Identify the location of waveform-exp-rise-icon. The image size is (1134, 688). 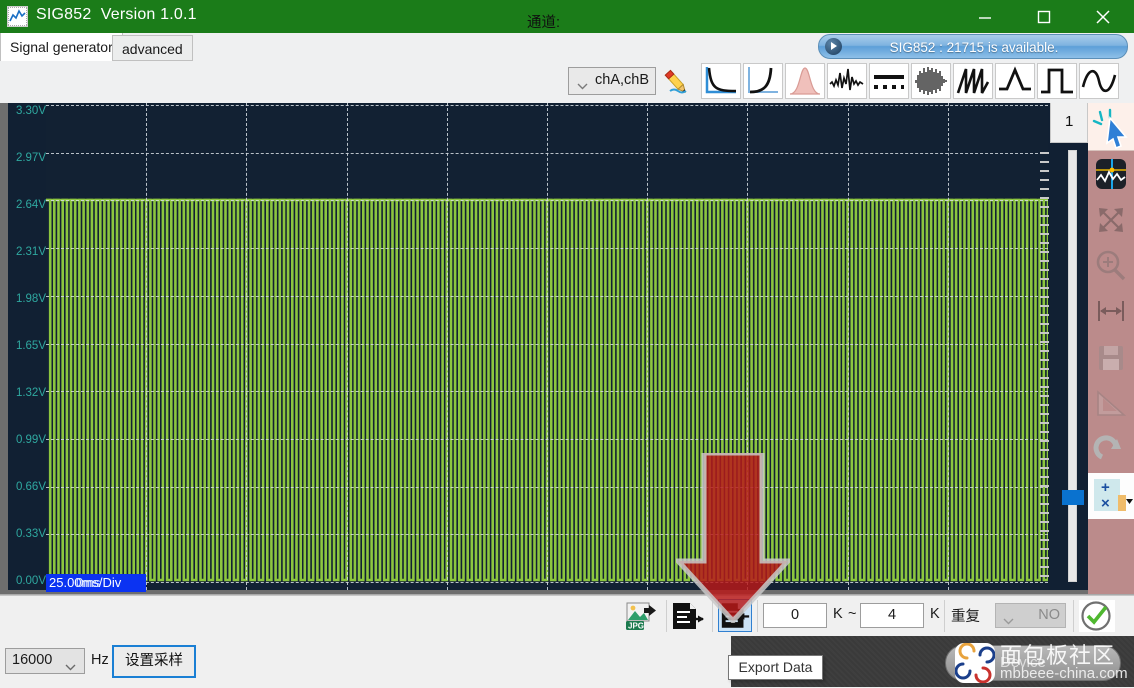
(763, 81).